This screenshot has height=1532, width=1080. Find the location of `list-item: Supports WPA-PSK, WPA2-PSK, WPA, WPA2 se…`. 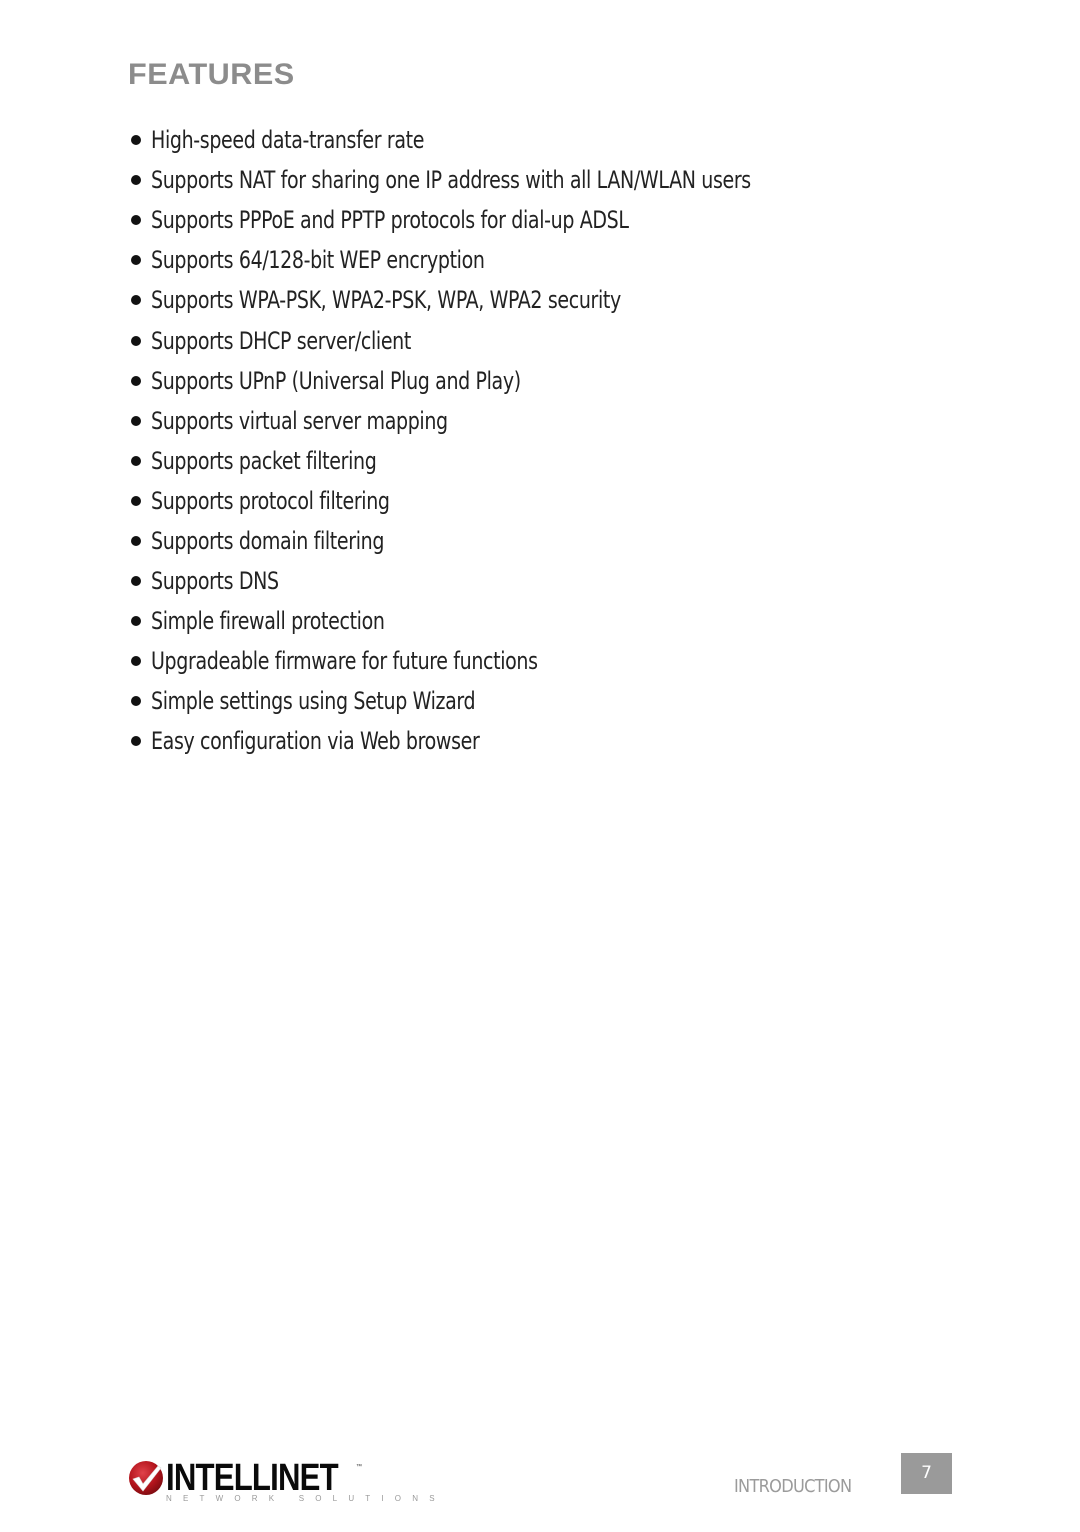

list-item: Supports WPA-PSK, WPA2-PSK, WPA, WPA2 se… is located at coordinates (480, 300).